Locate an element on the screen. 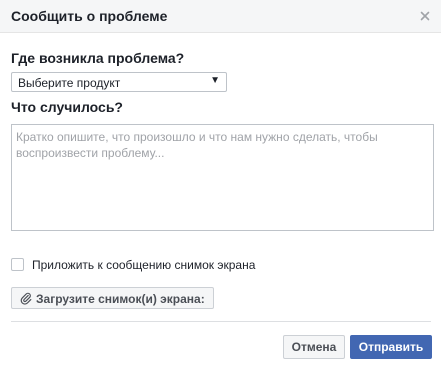 The height and width of the screenshot is (368, 441). dialog-header: Сообщить о проблеме is located at coordinates (220, 16).